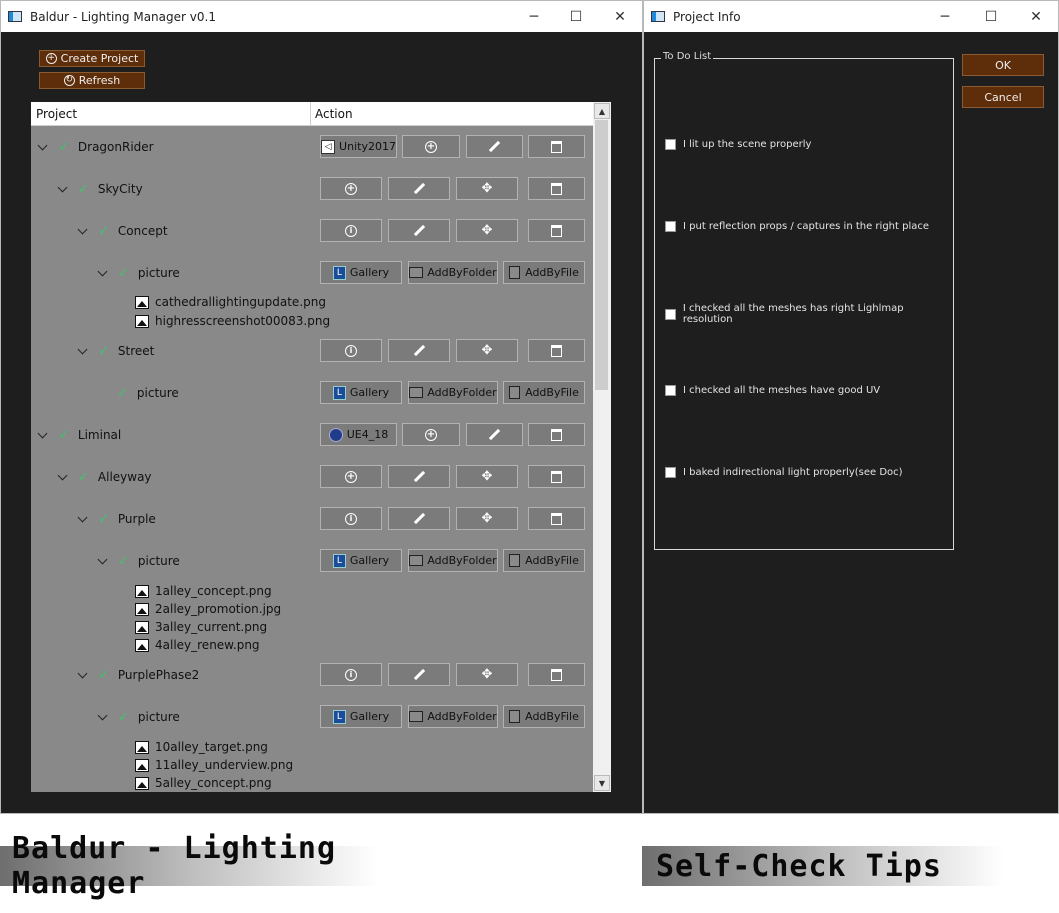 The image size is (1059, 913). Describe the element at coordinates (1003, 97) in the screenshot. I see `cancel-button: Cancel` at that location.